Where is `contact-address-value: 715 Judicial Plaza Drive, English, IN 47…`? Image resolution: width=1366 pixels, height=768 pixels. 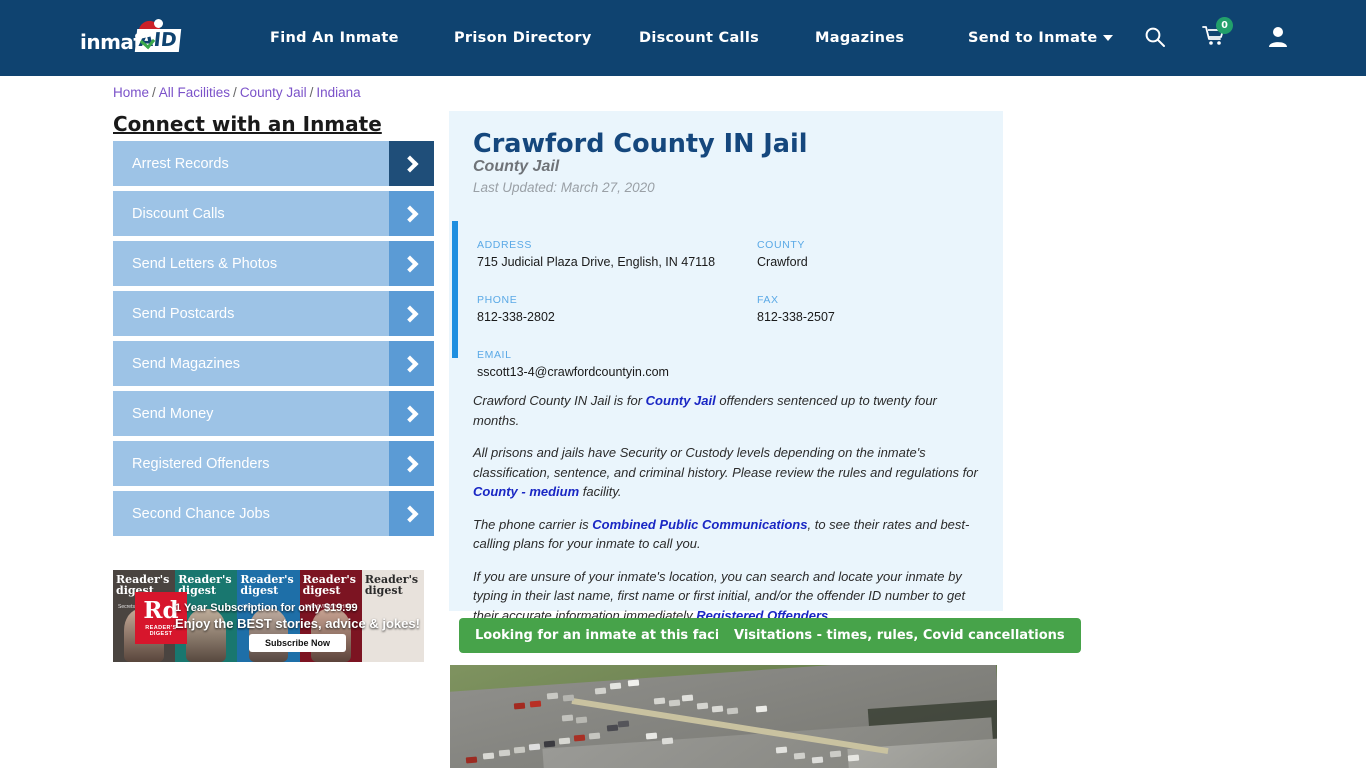 contact-address-value: 715 Judicial Plaza Drive, English, IN 47… is located at coordinates (596, 262).